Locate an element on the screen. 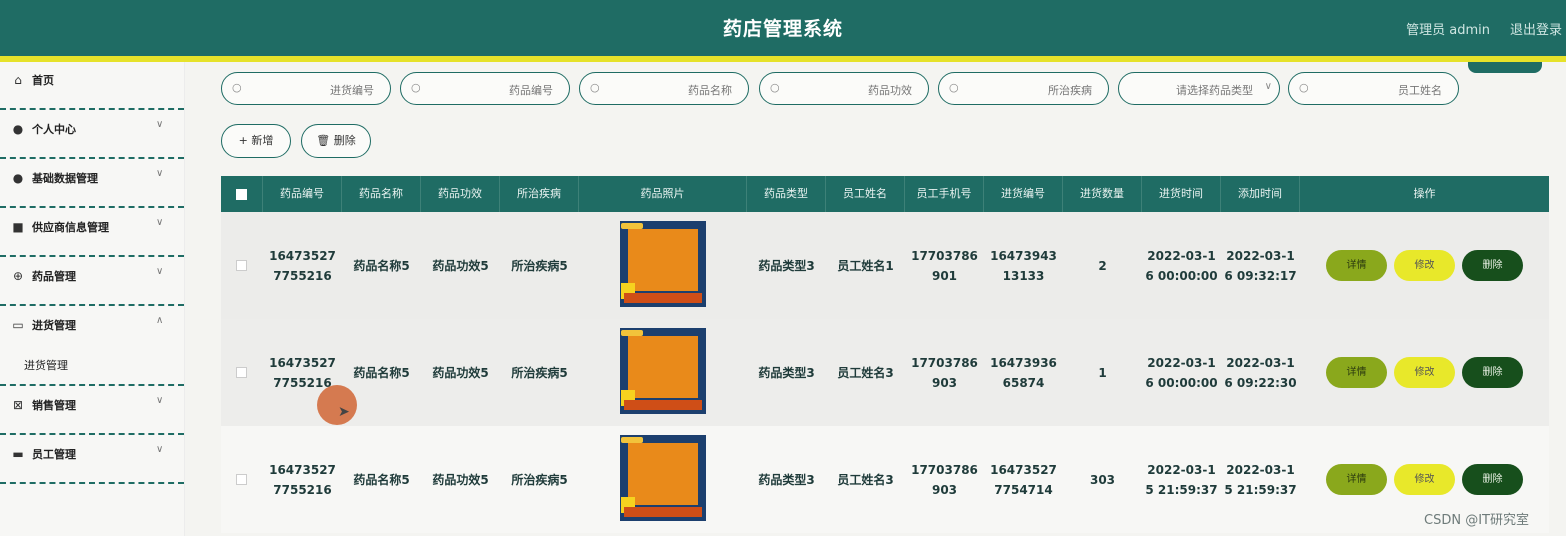 Image resolution: width=1566 pixels, height=536 pixels. cell-qty: 303 is located at coordinates (1102, 479).